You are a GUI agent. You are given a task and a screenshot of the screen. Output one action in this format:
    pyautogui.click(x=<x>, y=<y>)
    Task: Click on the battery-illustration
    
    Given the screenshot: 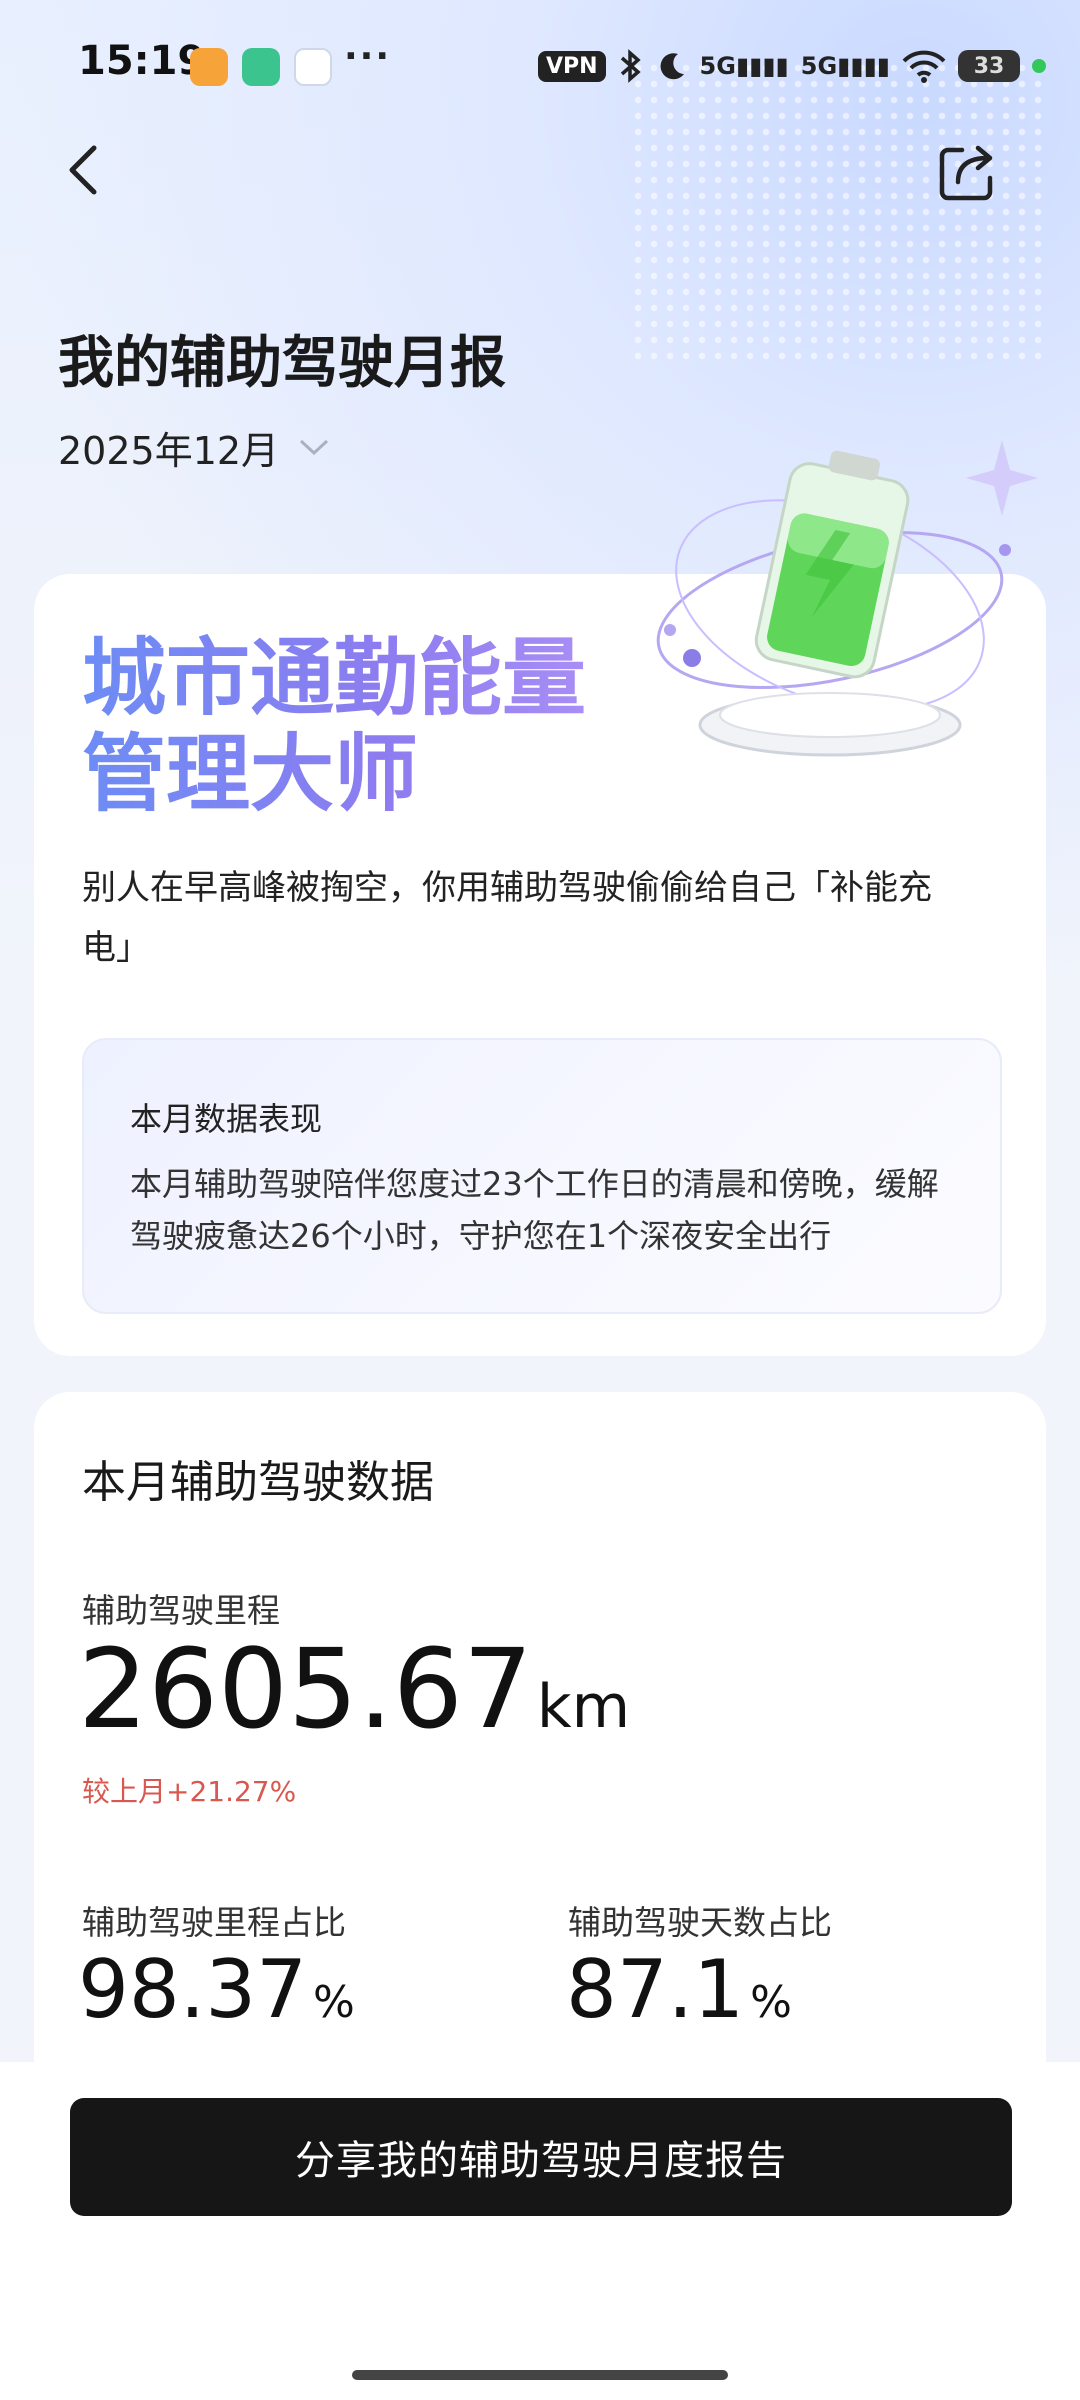 What is the action you would take?
    pyautogui.click(x=847, y=598)
    